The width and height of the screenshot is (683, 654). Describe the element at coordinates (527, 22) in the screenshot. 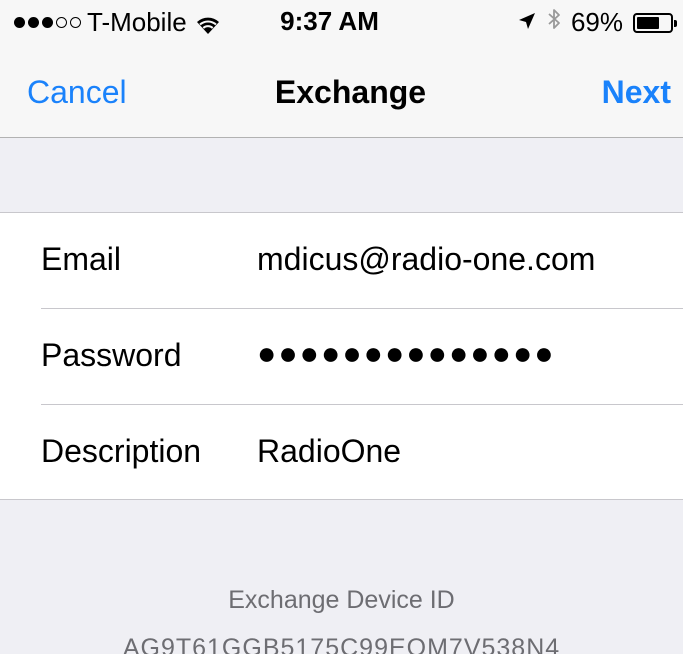

I see `location-arrow-icon` at that location.